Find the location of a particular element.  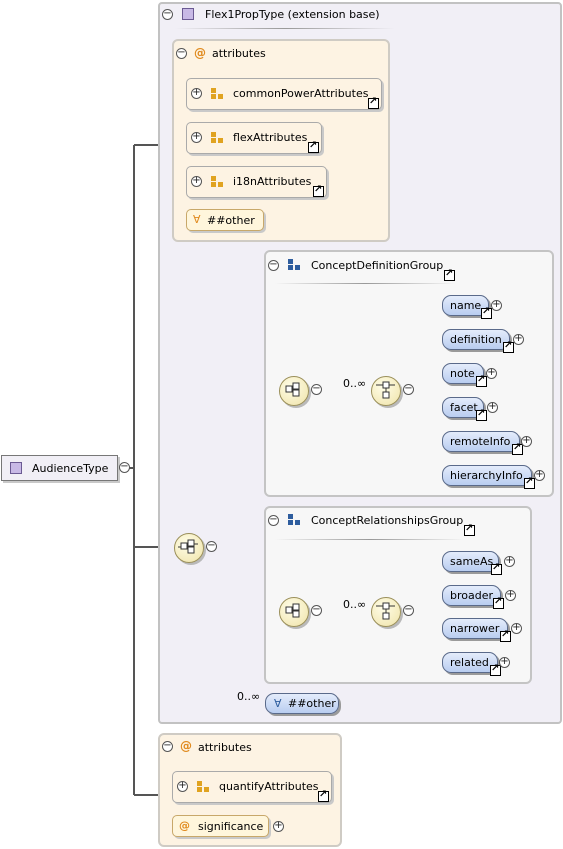

attribute-group-i18n: + i18nAttributes is located at coordinates (256, 182).